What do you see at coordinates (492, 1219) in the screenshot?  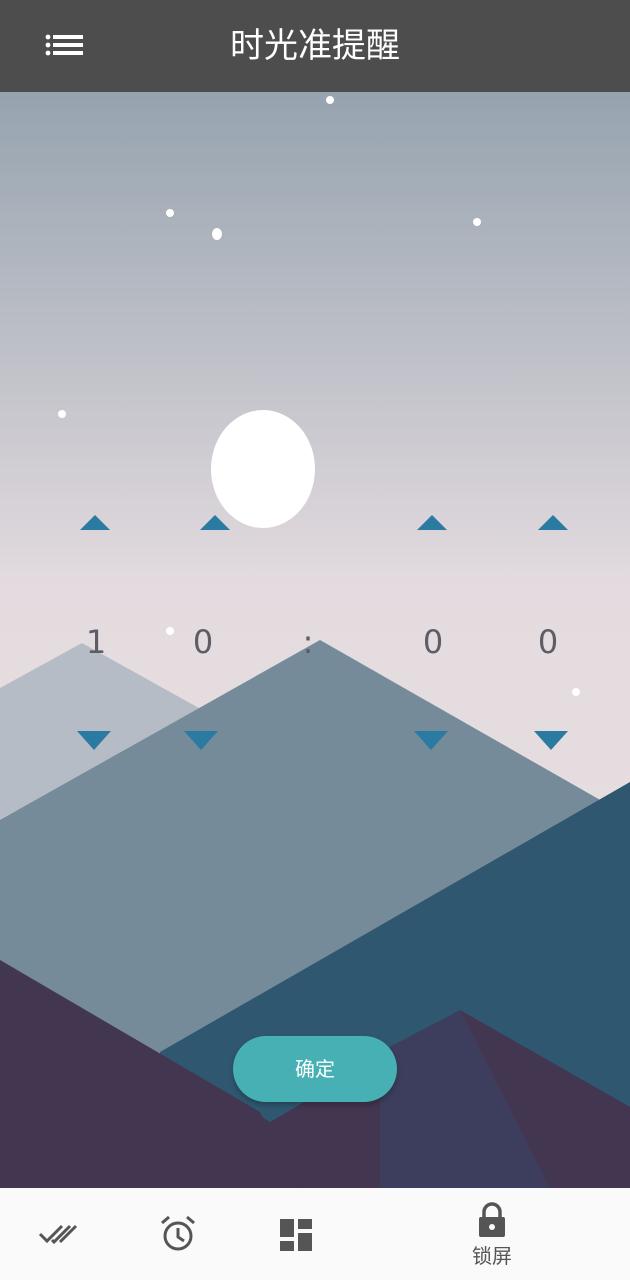 I see `lock-icon` at bounding box center [492, 1219].